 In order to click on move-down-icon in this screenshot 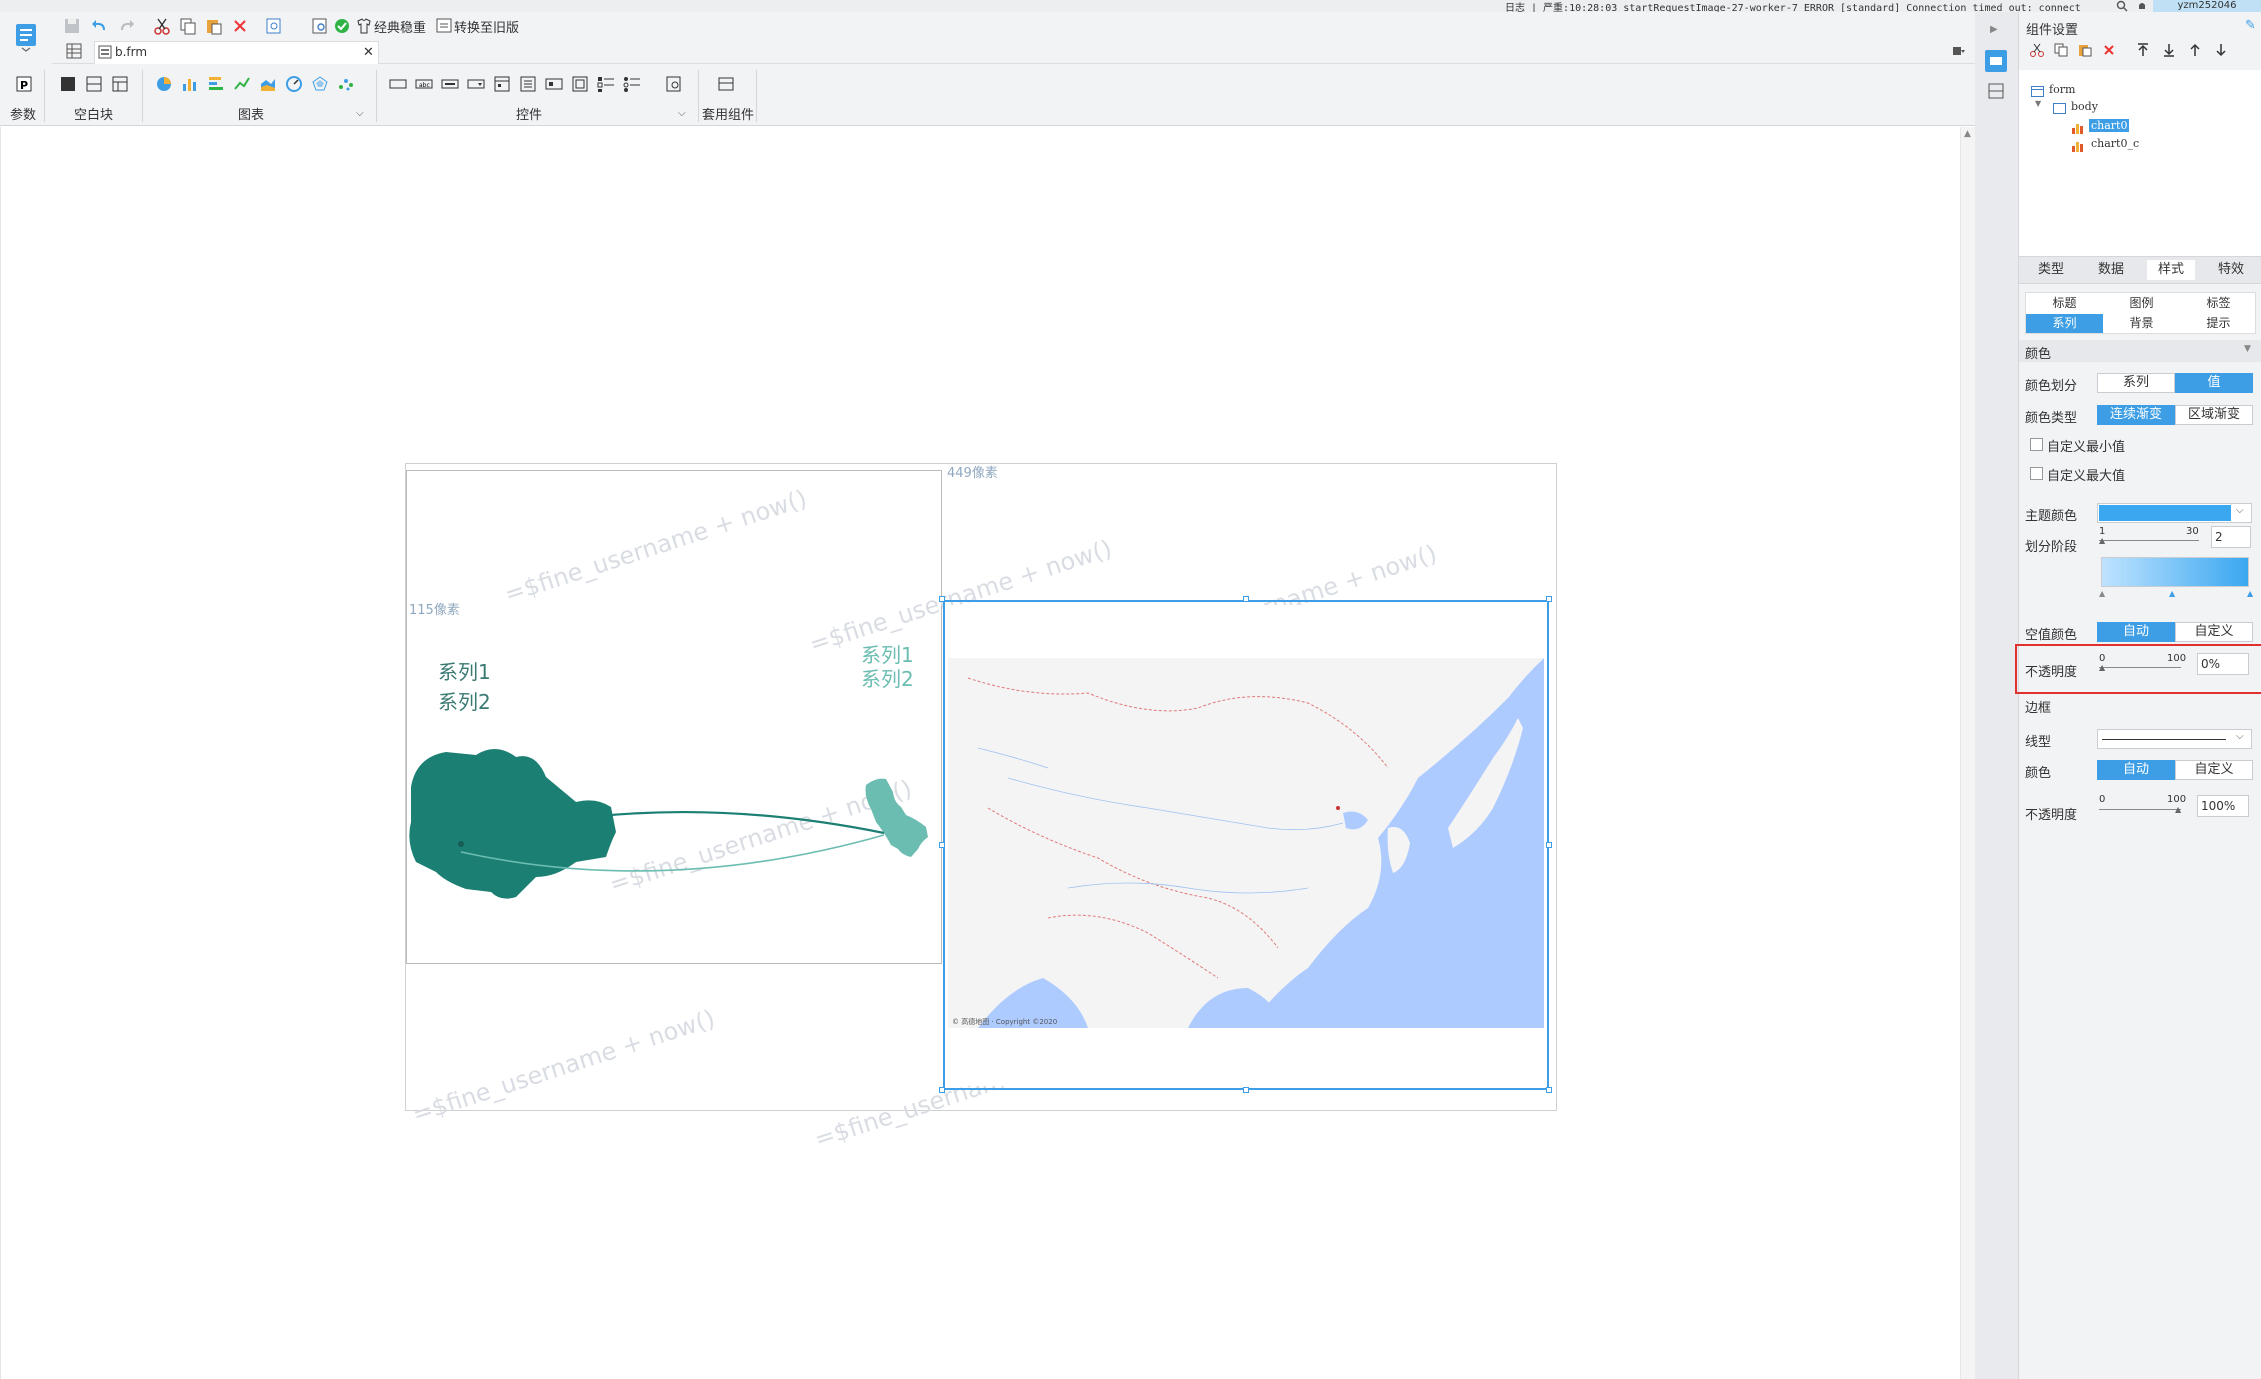, I will do `click(2221, 50)`.